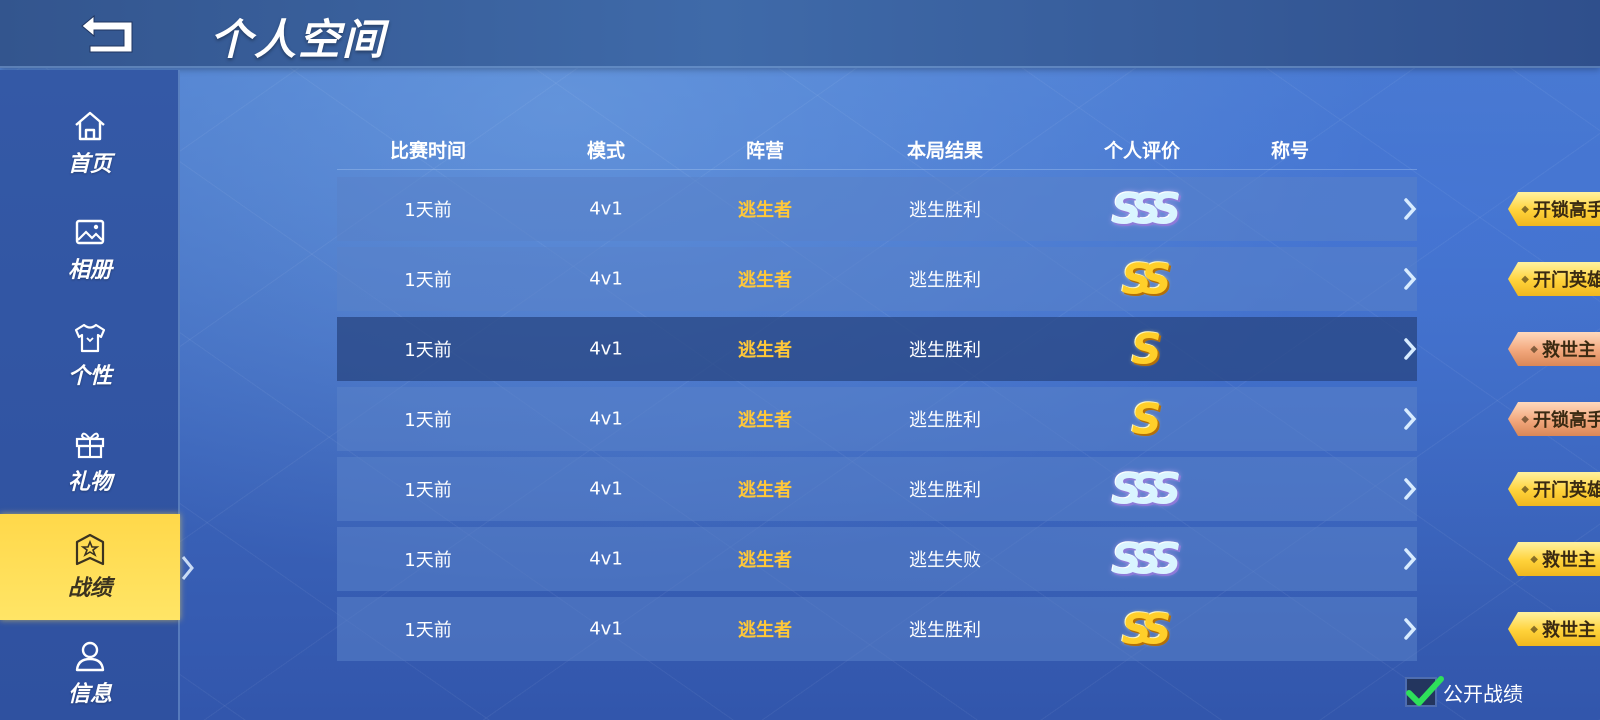 The width and height of the screenshot is (1600, 720). I want to click on sidebar-item-info: 信息, so click(90, 670).